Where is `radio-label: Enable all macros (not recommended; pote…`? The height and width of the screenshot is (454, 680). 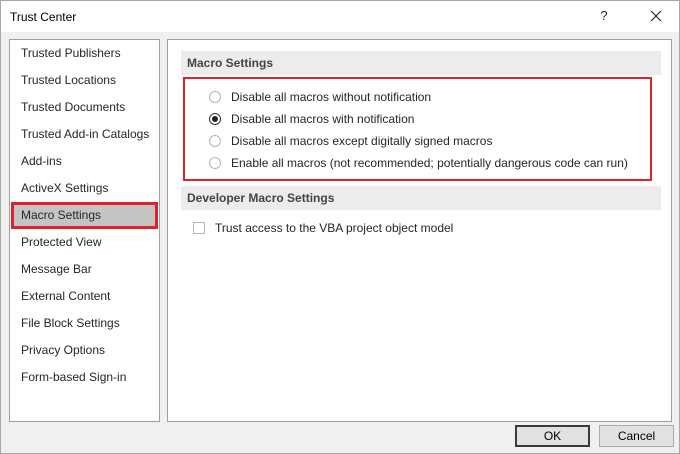
radio-label: Enable all macros (not recommended; pote… is located at coordinates (429, 163).